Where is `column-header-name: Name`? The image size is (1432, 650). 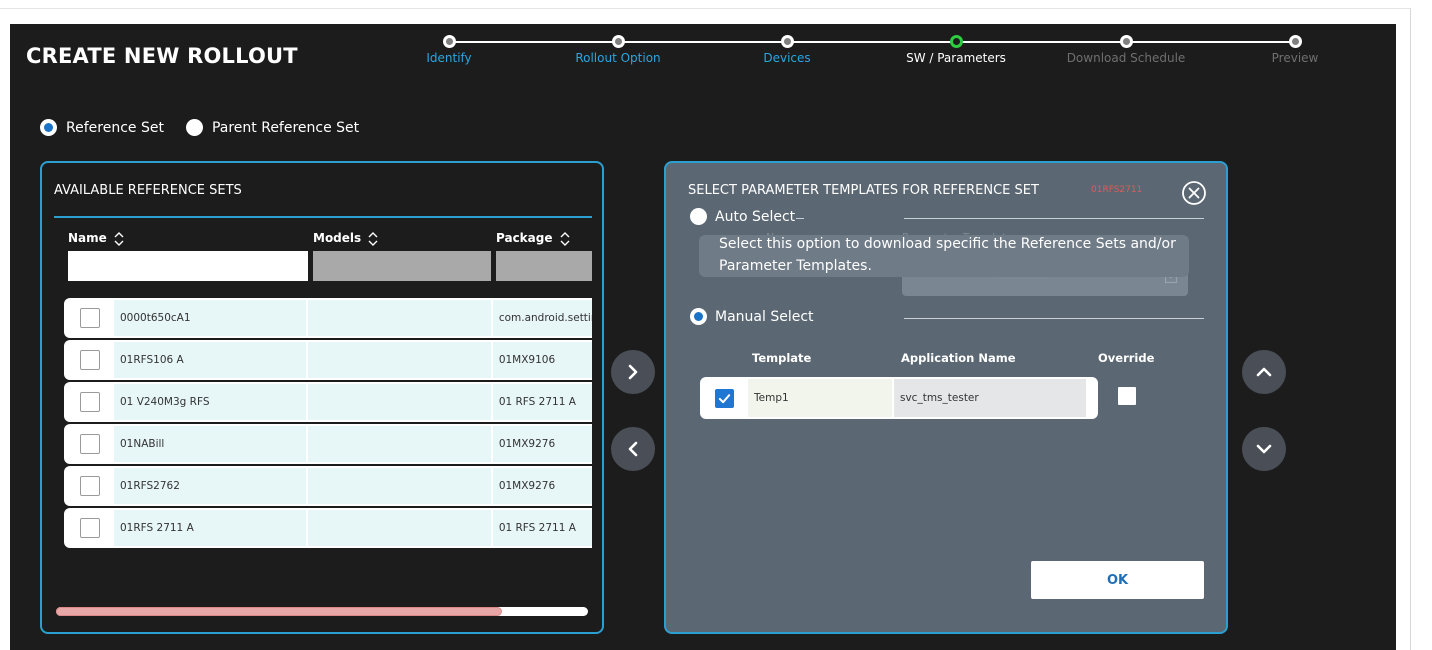
column-header-name: Name is located at coordinates (96, 238).